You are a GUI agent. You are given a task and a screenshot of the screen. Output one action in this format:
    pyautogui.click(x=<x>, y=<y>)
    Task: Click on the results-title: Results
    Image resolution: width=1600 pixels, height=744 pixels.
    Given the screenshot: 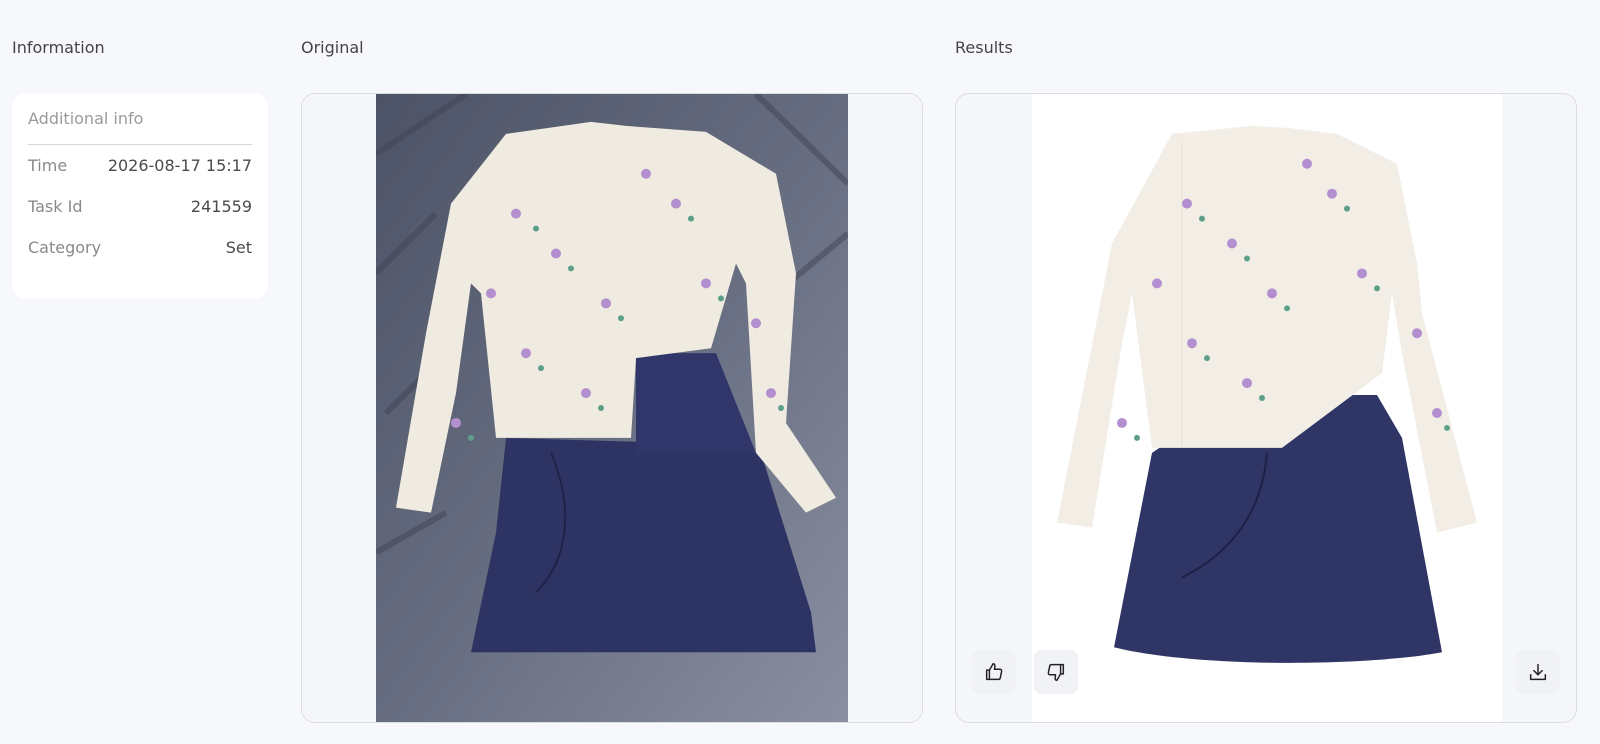 What is the action you would take?
    pyautogui.click(x=984, y=47)
    